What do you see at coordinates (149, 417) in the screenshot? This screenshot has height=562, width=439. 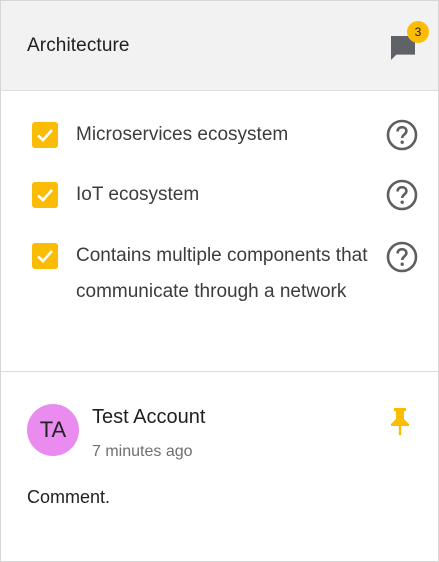 I see `comment-author: Test Account` at bounding box center [149, 417].